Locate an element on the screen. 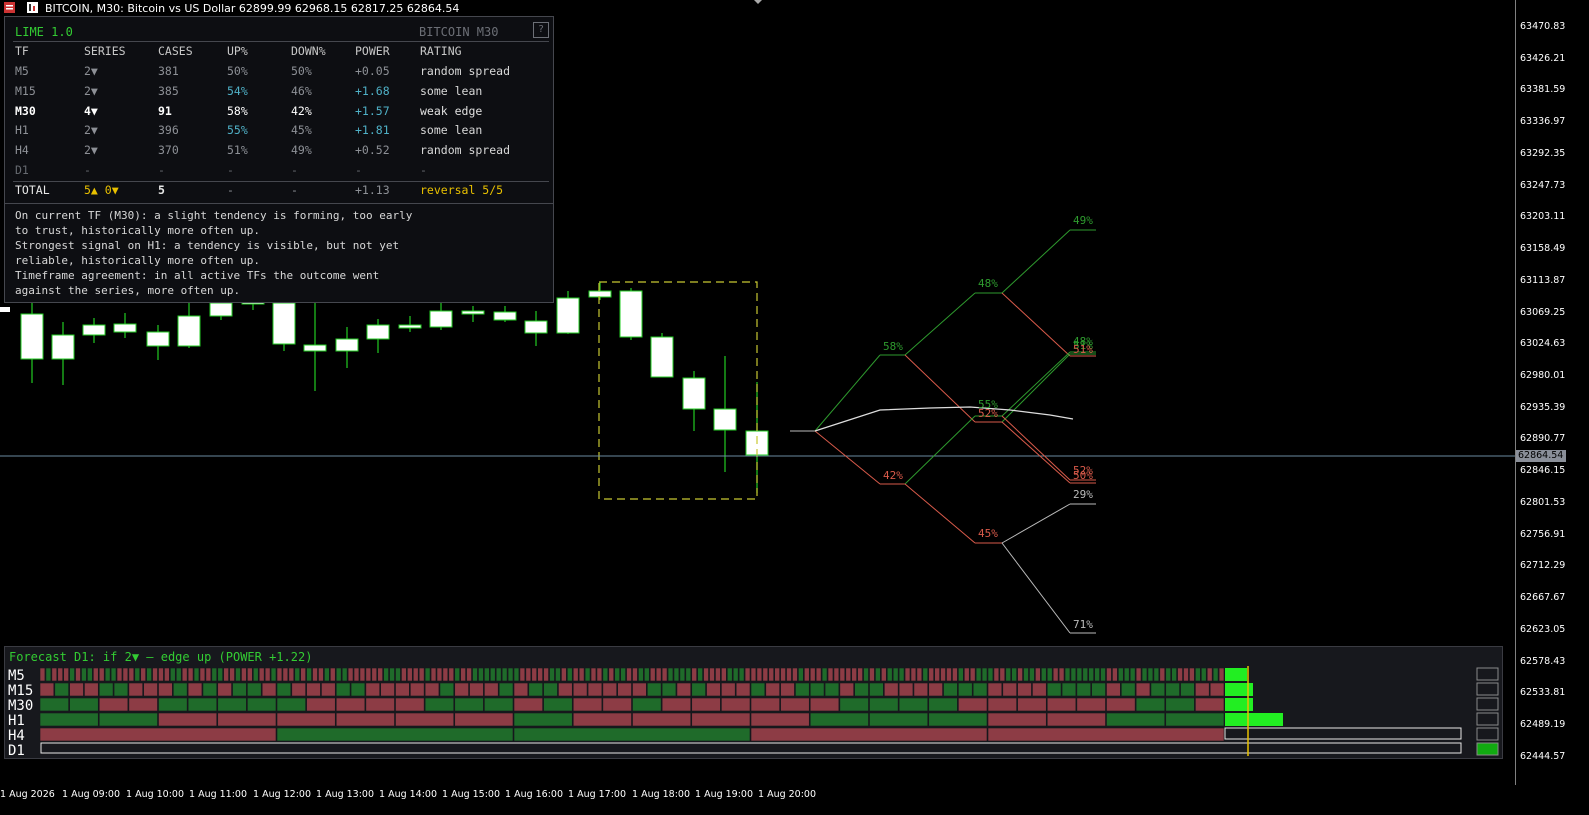  table-cell: M30 is located at coordinates (25, 110).